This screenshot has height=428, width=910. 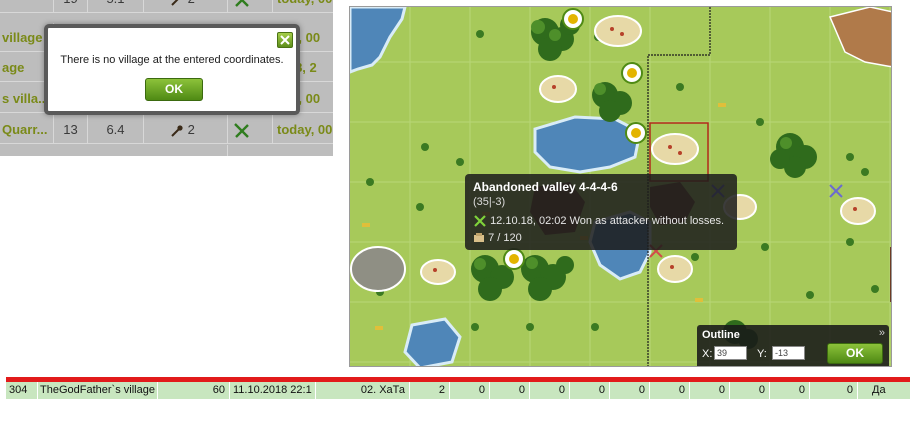 What do you see at coordinates (363, 390) in the screenshot?
I see `row-group: 02. ХаТа` at bounding box center [363, 390].